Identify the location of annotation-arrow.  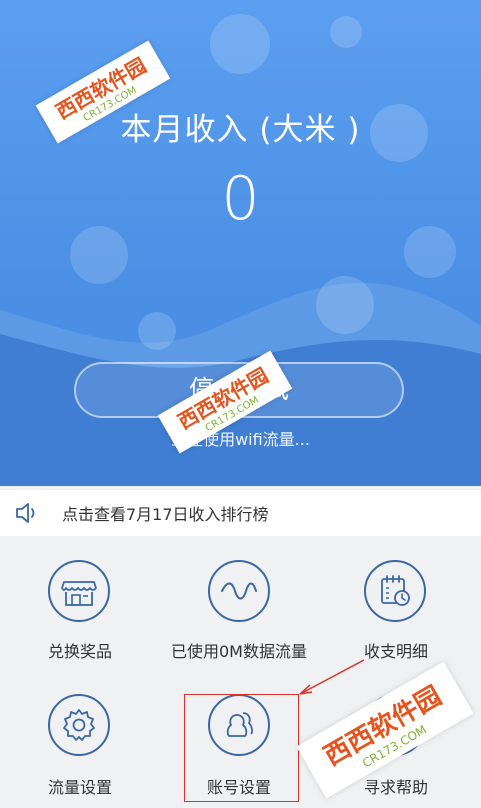
(332, 677).